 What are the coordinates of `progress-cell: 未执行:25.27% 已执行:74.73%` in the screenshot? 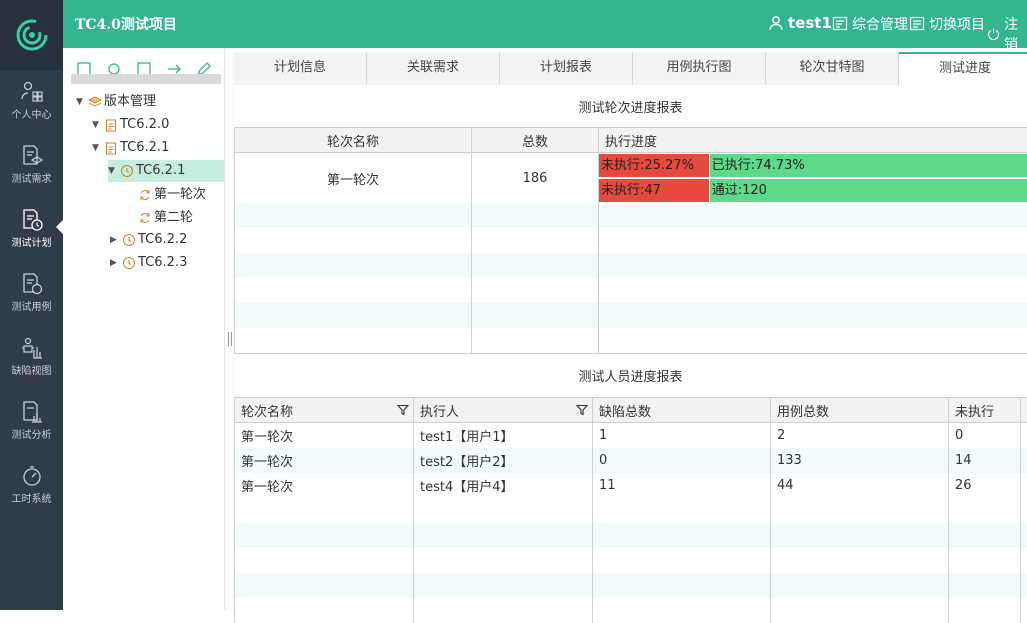 It's located at (813, 166).